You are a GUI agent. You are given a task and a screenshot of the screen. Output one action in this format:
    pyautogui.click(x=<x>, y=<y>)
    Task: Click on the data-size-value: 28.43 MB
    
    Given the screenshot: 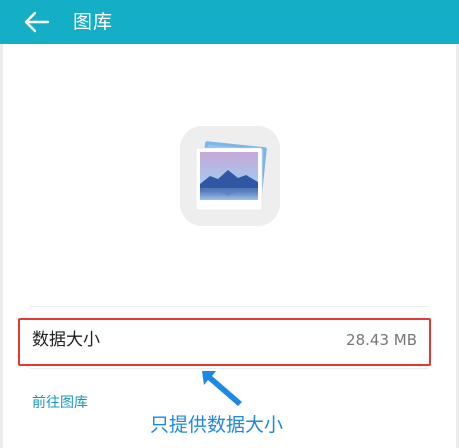 What is the action you would take?
    pyautogui.click(x=381, y=340)
    